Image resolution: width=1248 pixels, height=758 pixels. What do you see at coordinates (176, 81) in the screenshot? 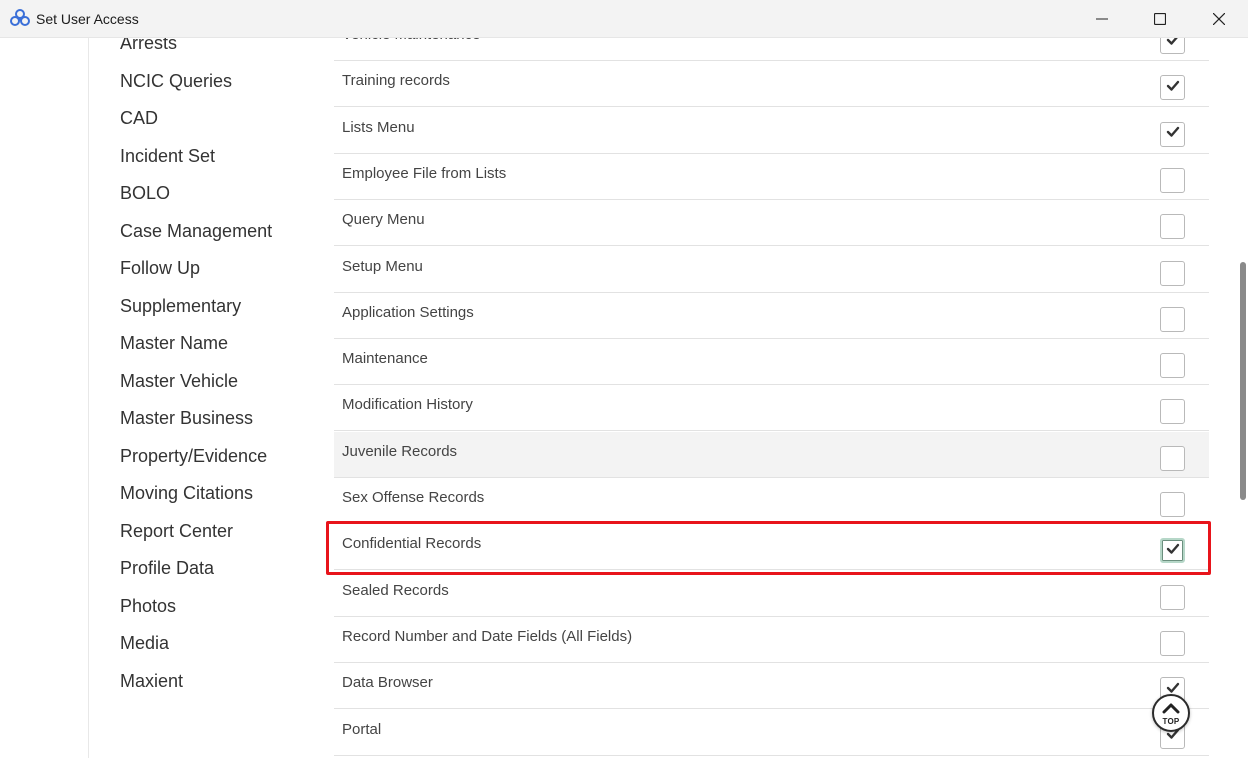
I see `nav-item: NCIC Queries` at bounding box center [176, 81].